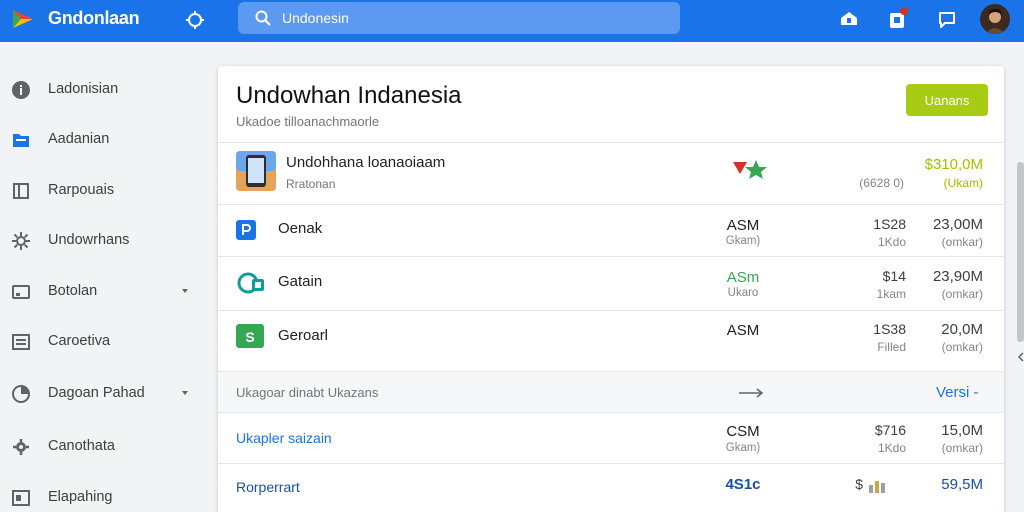  Describe the element at coordinates (195, 20) in the screenshot. I see `target-icon` at that location.